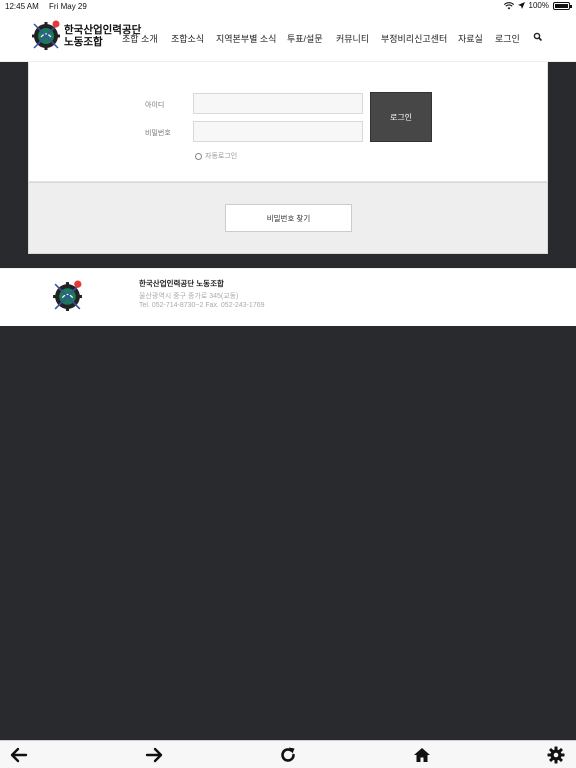  Describe the element at coordinates (288, 6) in the screenshot. I see `status-bar: 12:45 AM Fri May 29 100%` at that location.